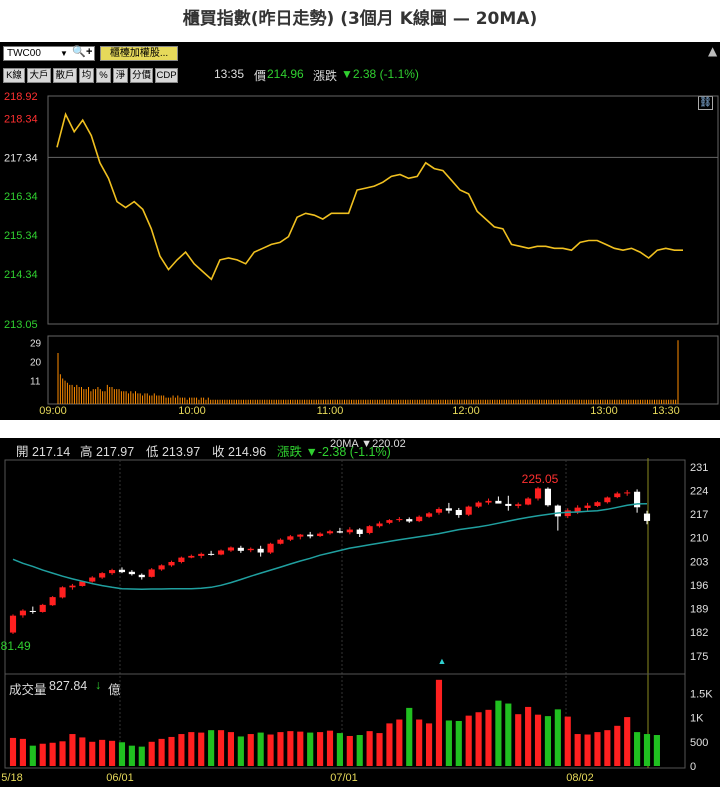  I want to click on y-tick-label: 214.34, so click(21, 275).